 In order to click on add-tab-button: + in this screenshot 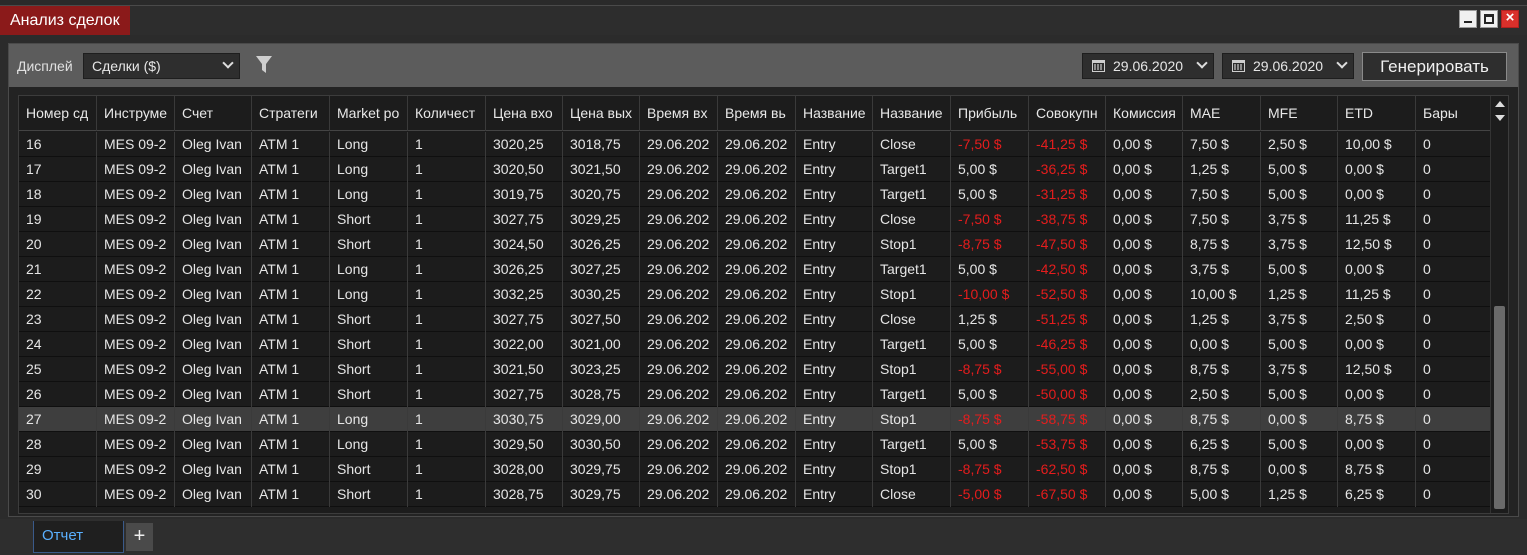, I will do `click(139, 537)`.